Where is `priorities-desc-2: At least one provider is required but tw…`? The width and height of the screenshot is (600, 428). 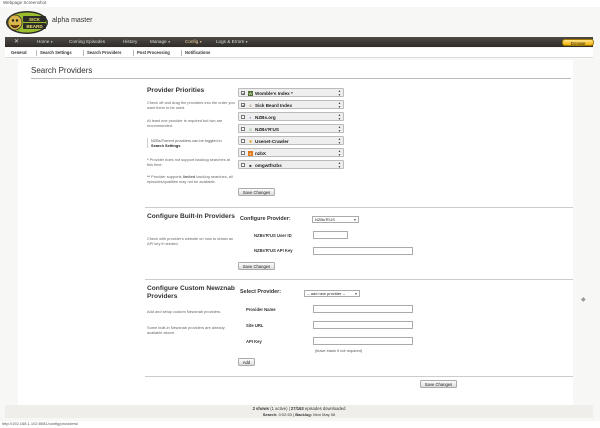
priorities-desc-2: At least one provider is required but tw… is located at coordinates (185, 123).